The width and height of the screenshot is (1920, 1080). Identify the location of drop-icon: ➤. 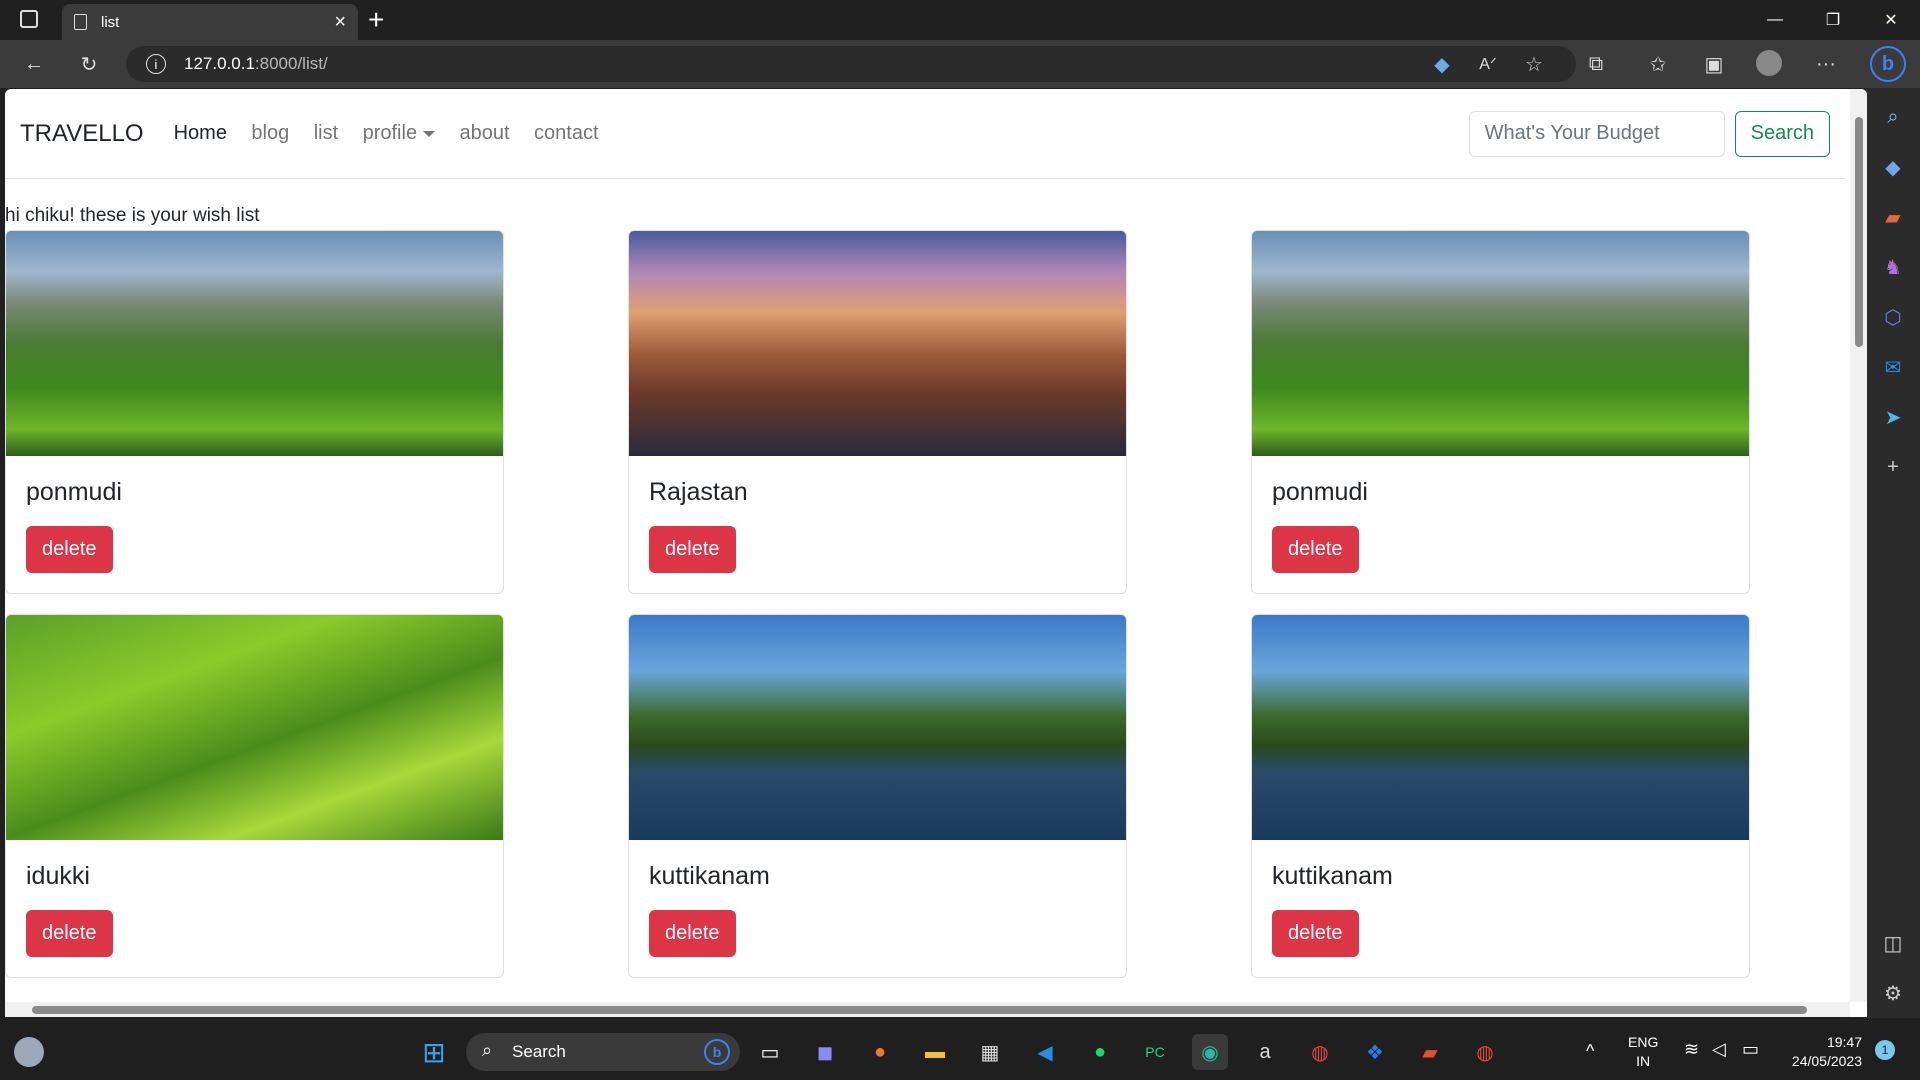
(1893, 417).